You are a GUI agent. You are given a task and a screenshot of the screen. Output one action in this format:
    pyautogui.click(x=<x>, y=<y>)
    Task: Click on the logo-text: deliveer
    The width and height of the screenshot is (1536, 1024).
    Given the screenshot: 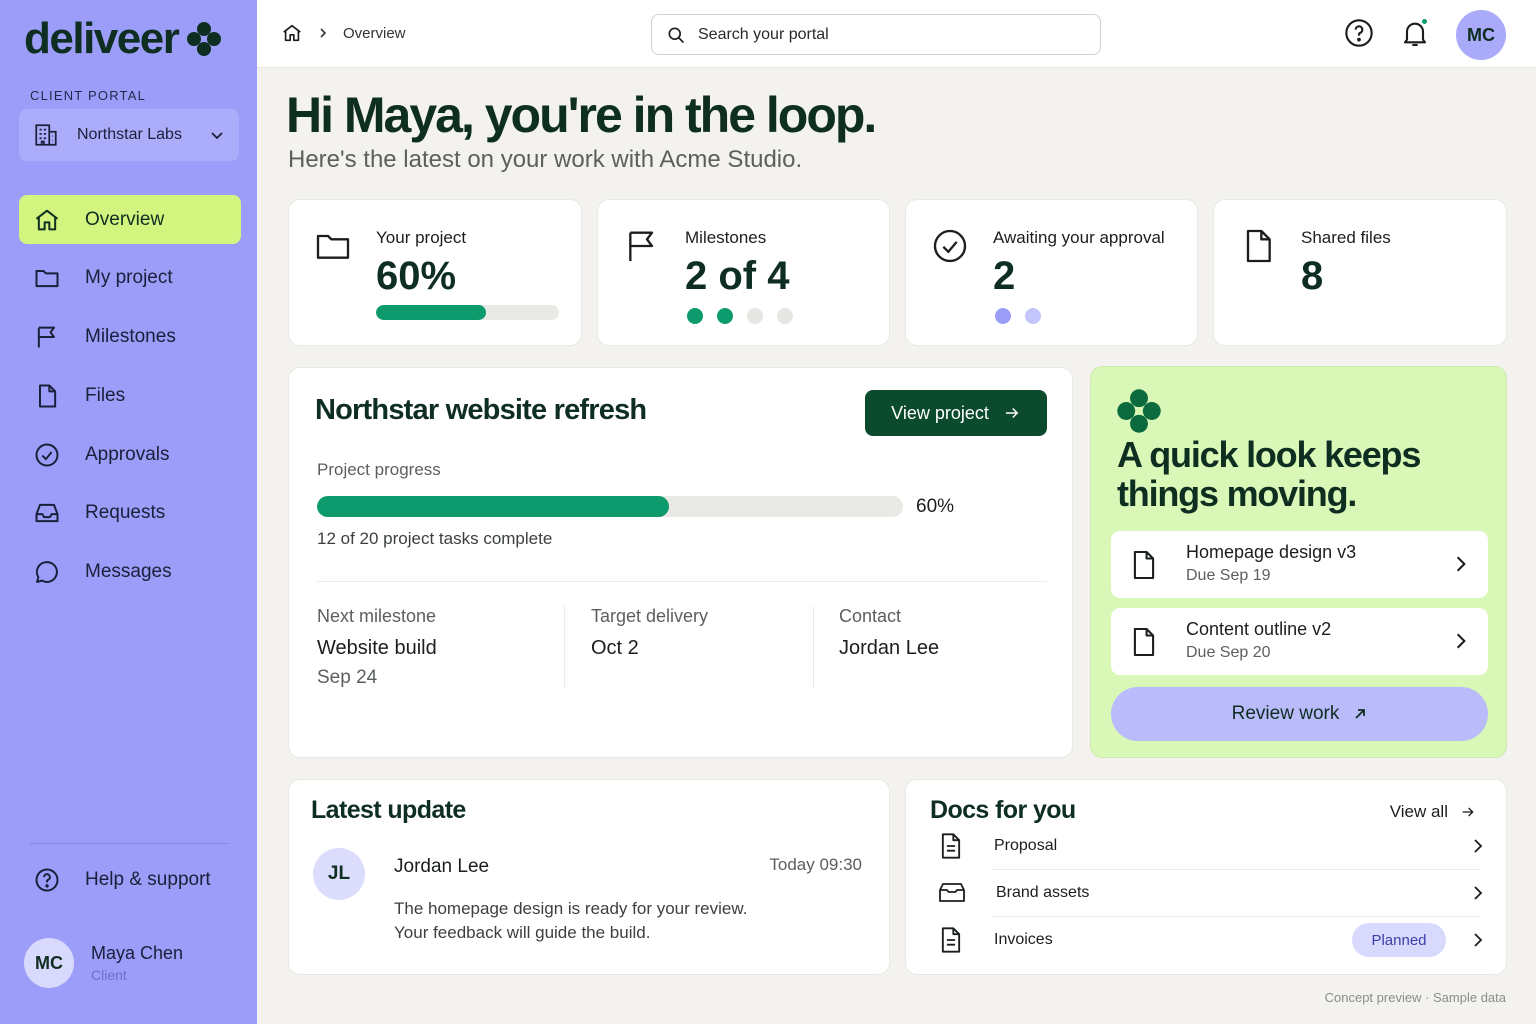 What is the action you would take?
    pyautogui.click(x=102, y=38)
    